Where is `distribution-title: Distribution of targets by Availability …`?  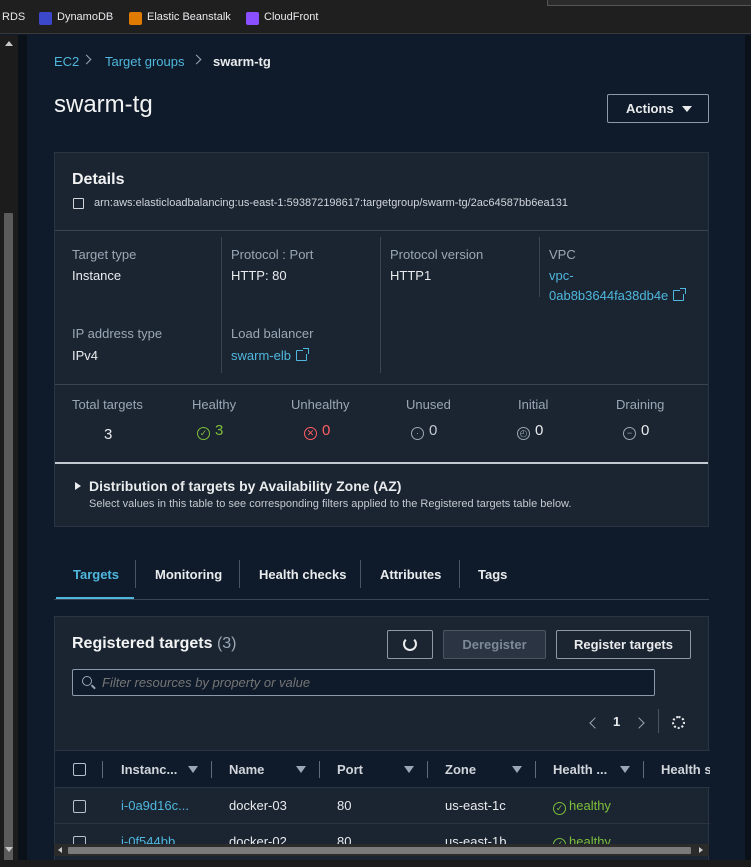
distribution-title: Distribution of targets by Availability … is located at coordinates (245, 486).